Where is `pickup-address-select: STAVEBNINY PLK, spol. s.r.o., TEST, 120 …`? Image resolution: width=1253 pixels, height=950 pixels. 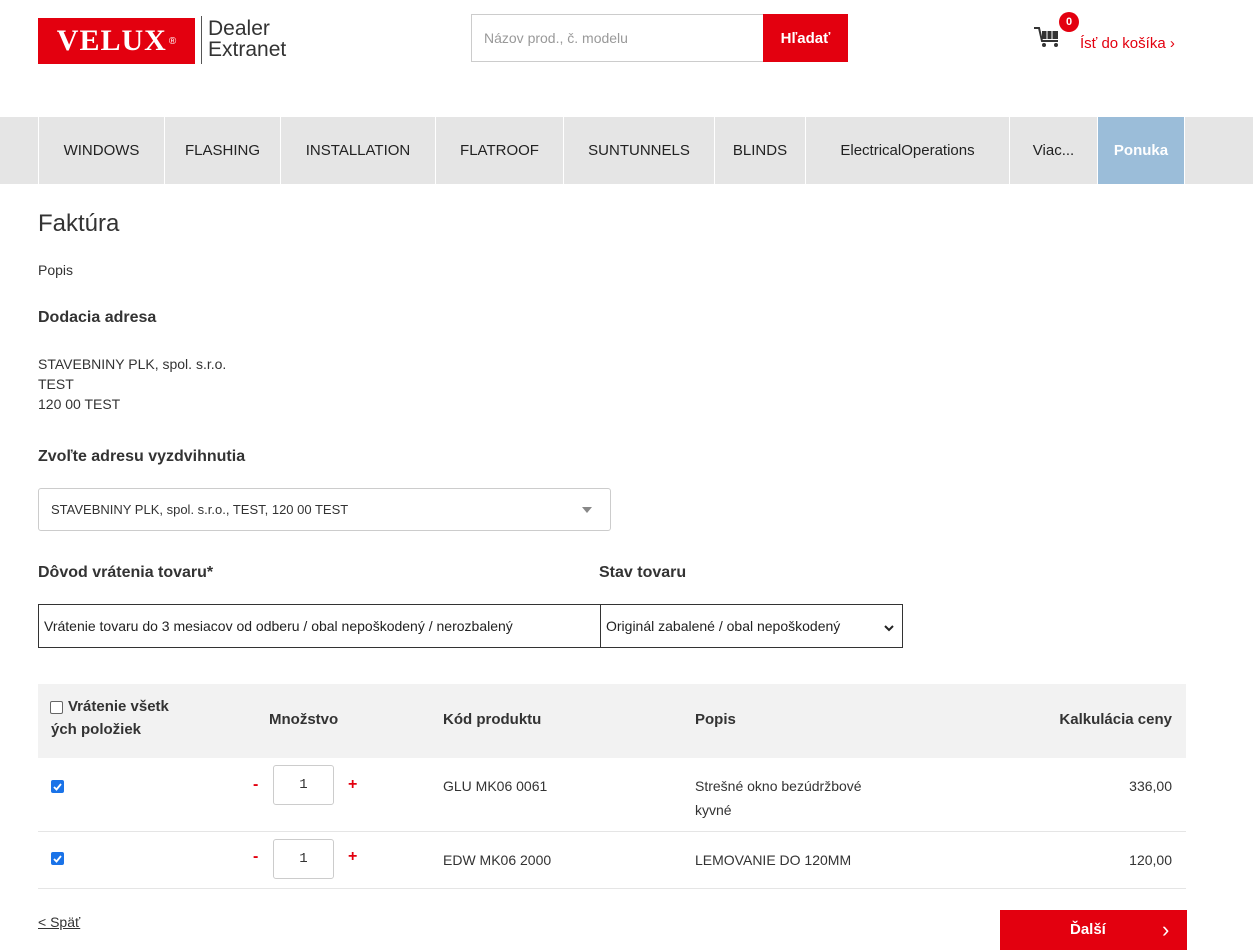 pickup-address-select: STAVEBNINY PLK, spol. s.r.o., TEST, 120 … is located at coordinates (324, 509).